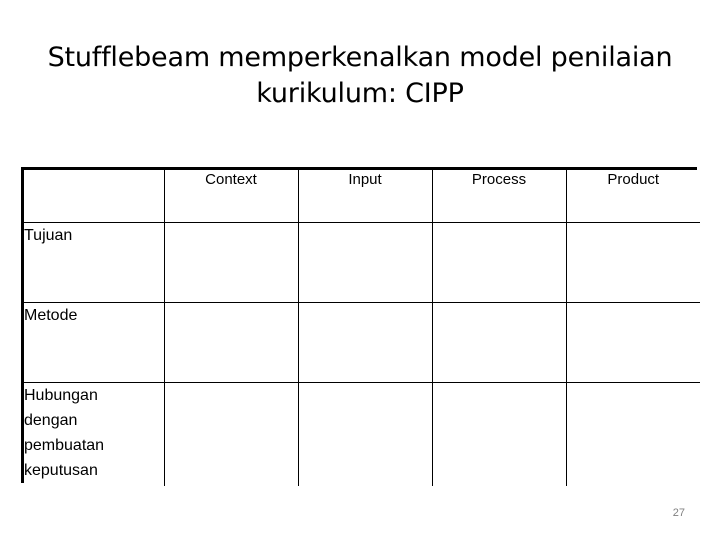 This screenshot has height=540, width=720. I want to click on cell-tujuan-process, so click(499, 262).